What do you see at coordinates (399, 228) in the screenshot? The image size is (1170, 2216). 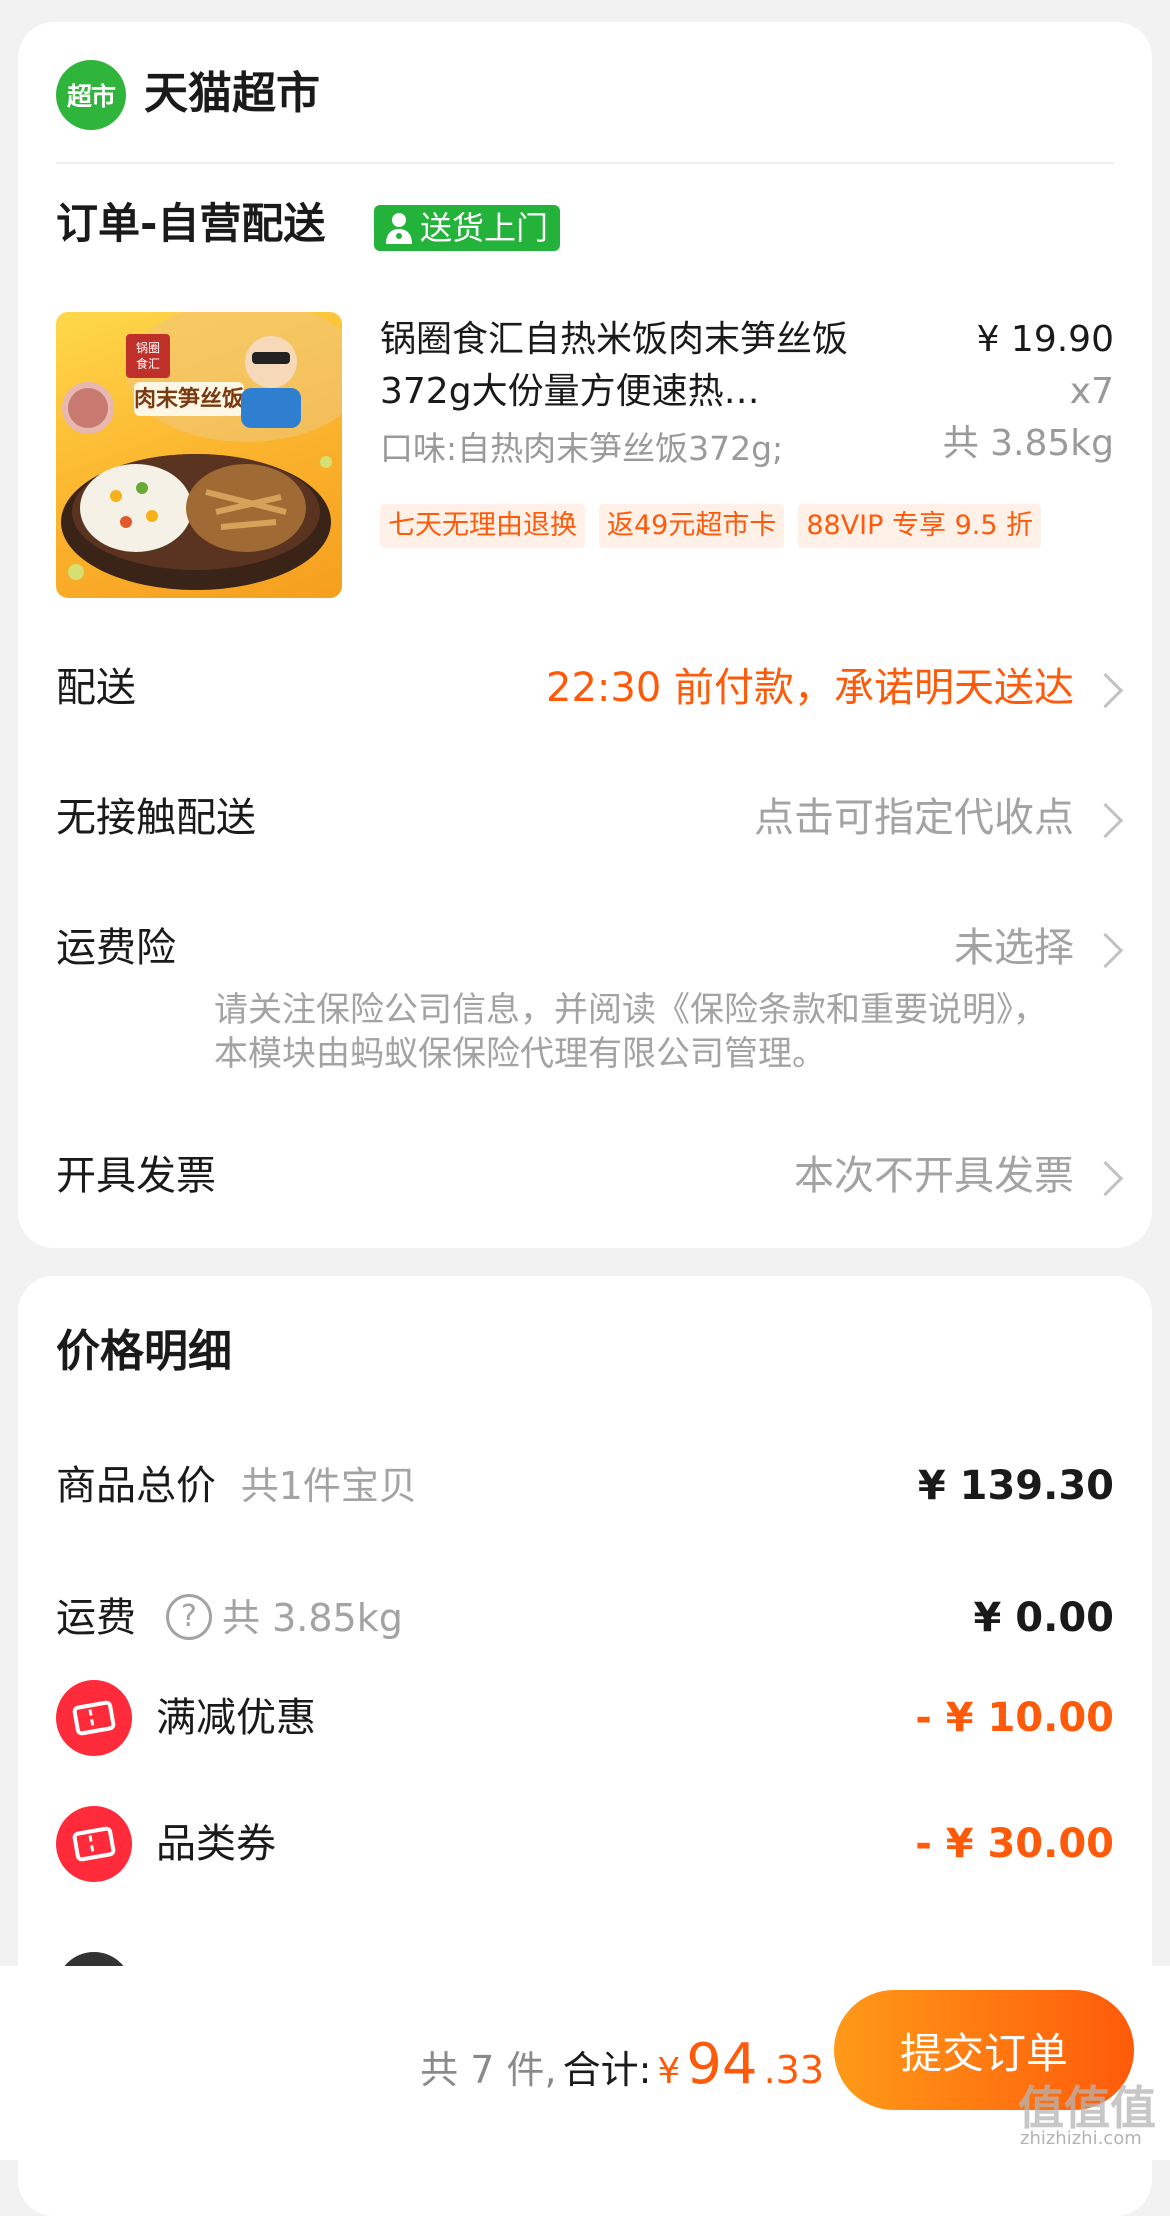 I see `person-icon` at bounding box center [399, 228].